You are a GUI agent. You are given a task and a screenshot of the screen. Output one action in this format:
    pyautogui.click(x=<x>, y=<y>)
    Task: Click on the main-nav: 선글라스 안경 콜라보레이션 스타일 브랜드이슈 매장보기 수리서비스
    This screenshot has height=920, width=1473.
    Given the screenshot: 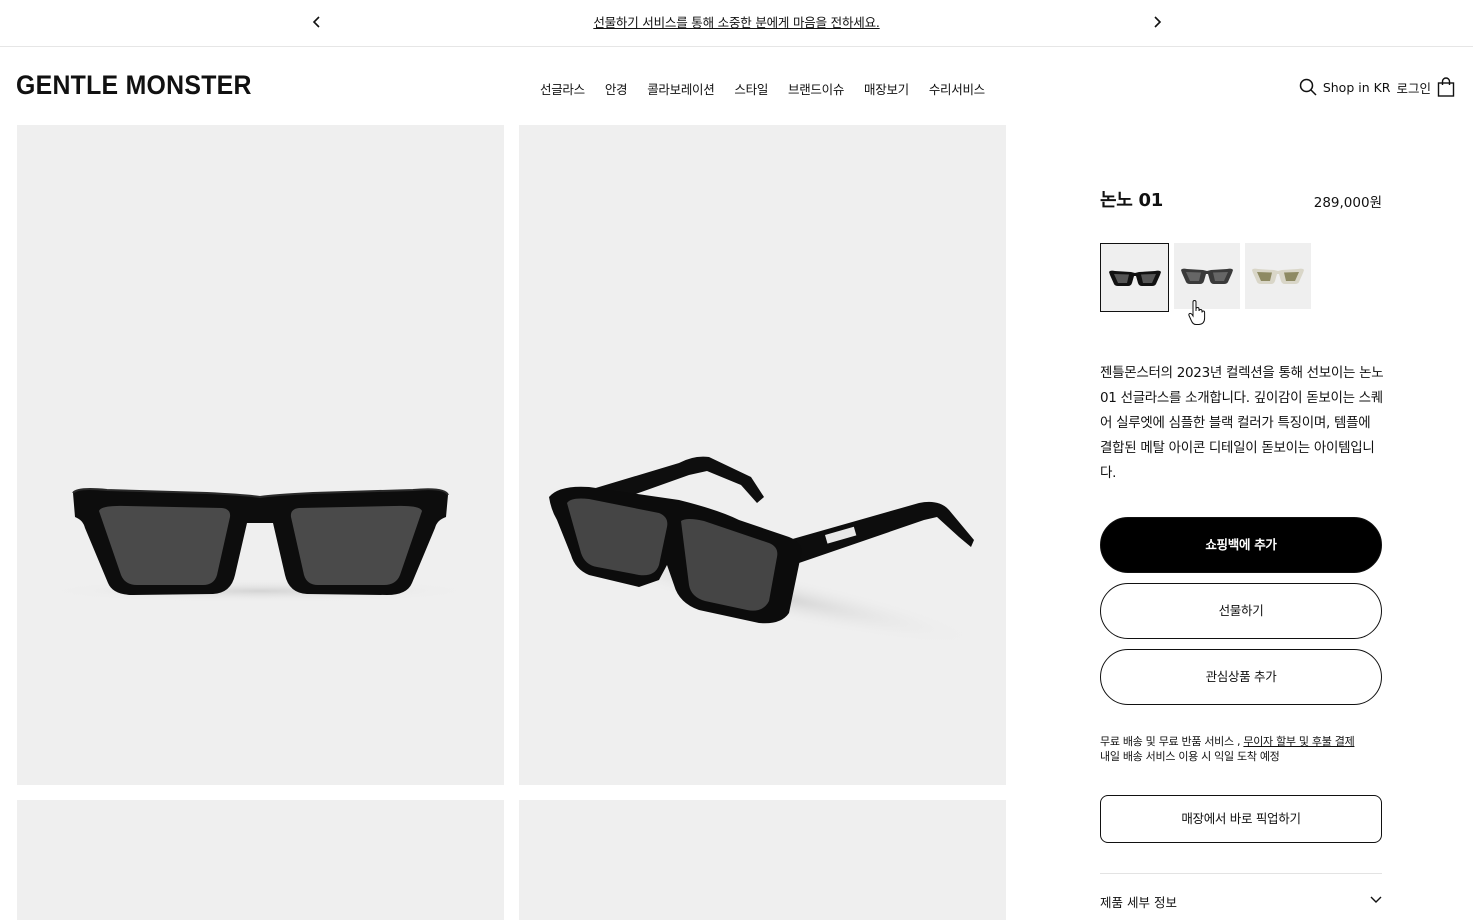 What is the action you would take?
    pyautogui.click(x=762, y=88)
    